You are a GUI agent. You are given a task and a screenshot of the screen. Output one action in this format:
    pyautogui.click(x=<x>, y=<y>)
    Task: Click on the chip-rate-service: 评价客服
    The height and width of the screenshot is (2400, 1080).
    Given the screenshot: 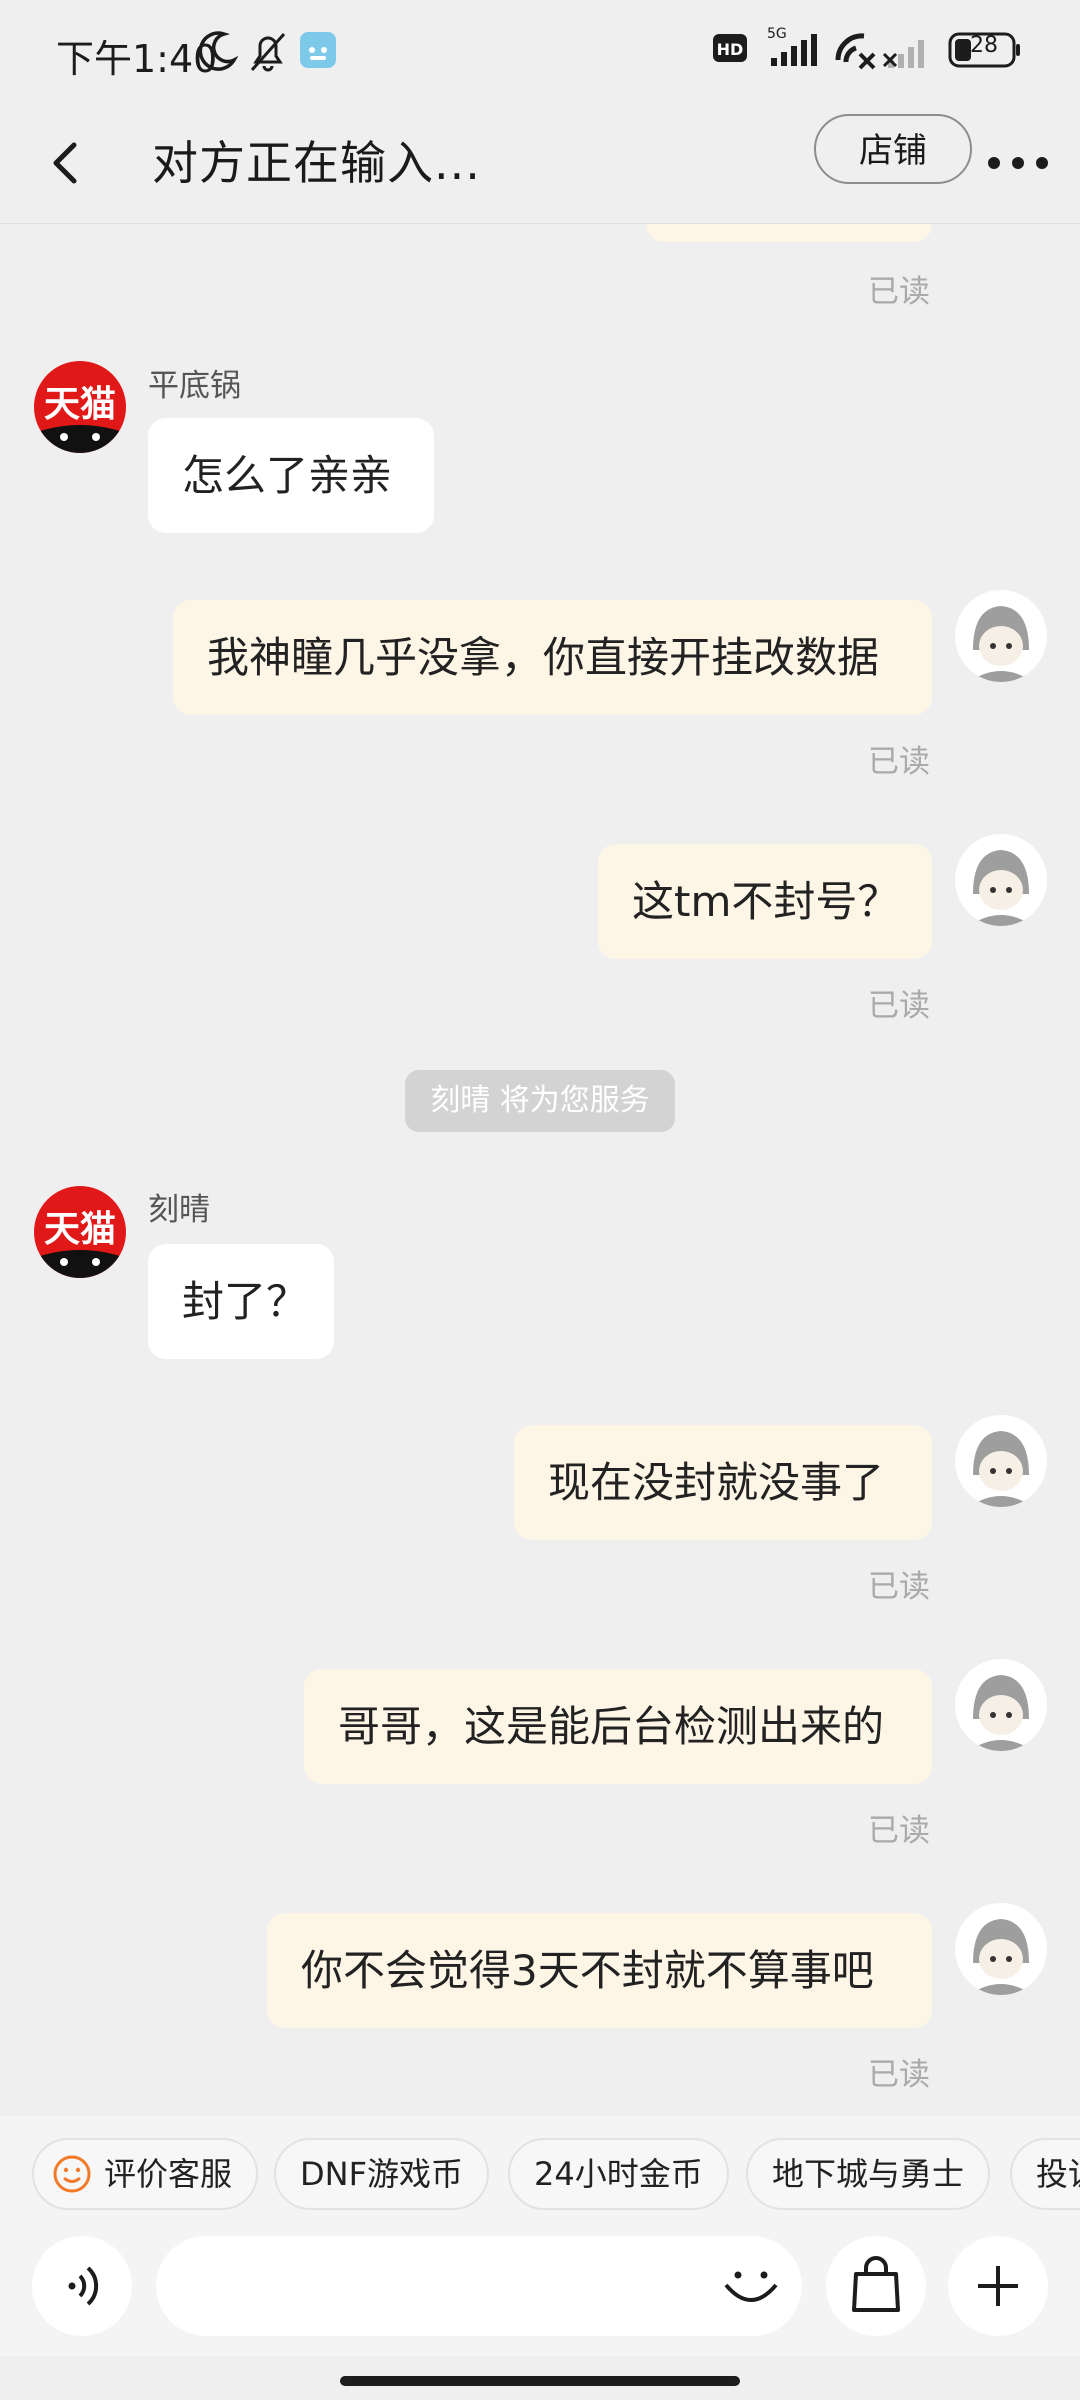 What is the action you would take?
    pyautogui.click(x=145, y=2174)
    